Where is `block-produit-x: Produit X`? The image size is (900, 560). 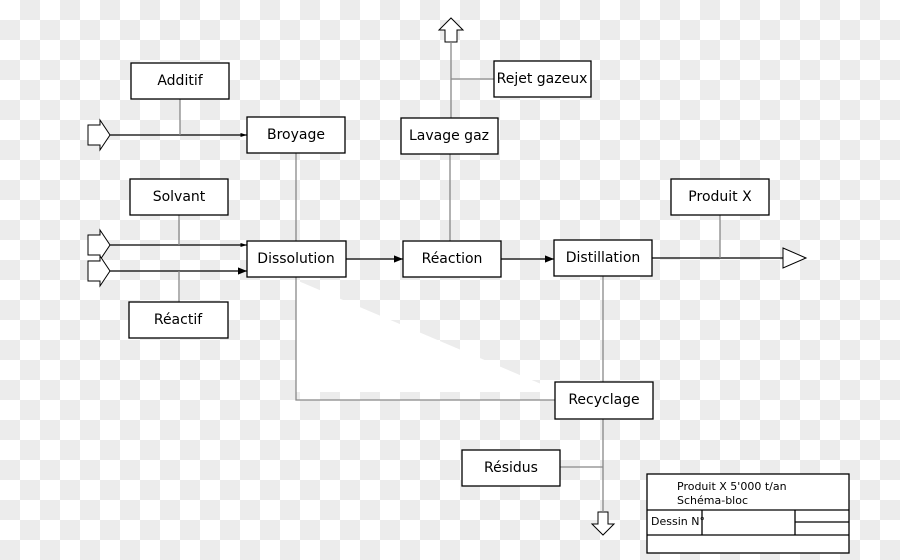 block-produit-x: Produit X is located at coordinates (720, 197).